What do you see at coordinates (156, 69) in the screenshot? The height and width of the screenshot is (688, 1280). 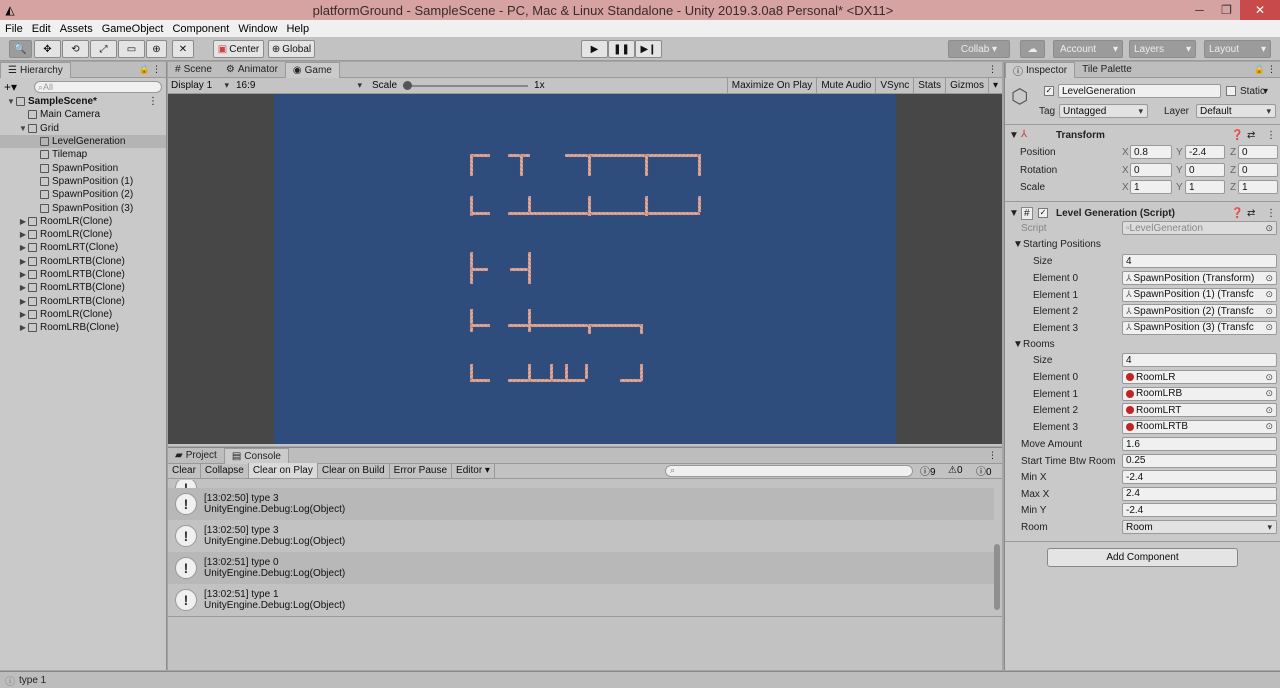 I see `menu-dots-icon: ⋮` at bounding box center [156, 69].